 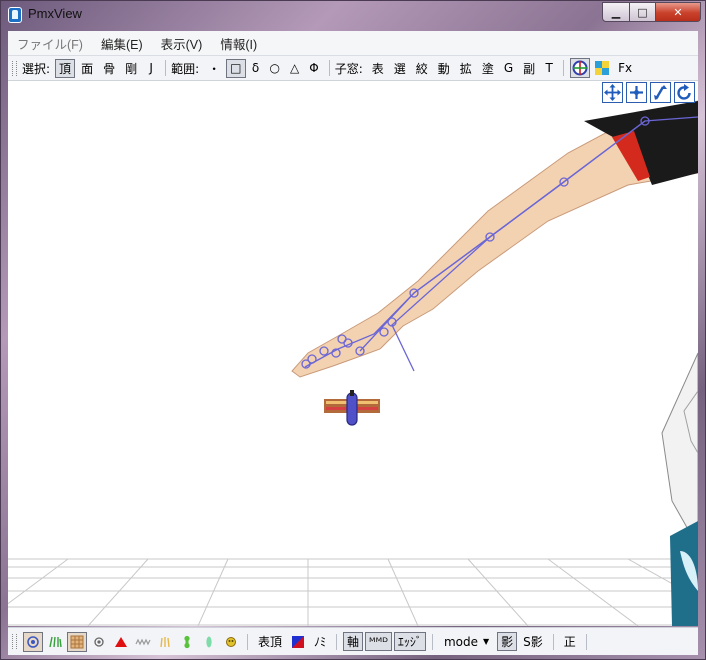 I want to click on close-icon: ✕, so click(x=678, y=12).